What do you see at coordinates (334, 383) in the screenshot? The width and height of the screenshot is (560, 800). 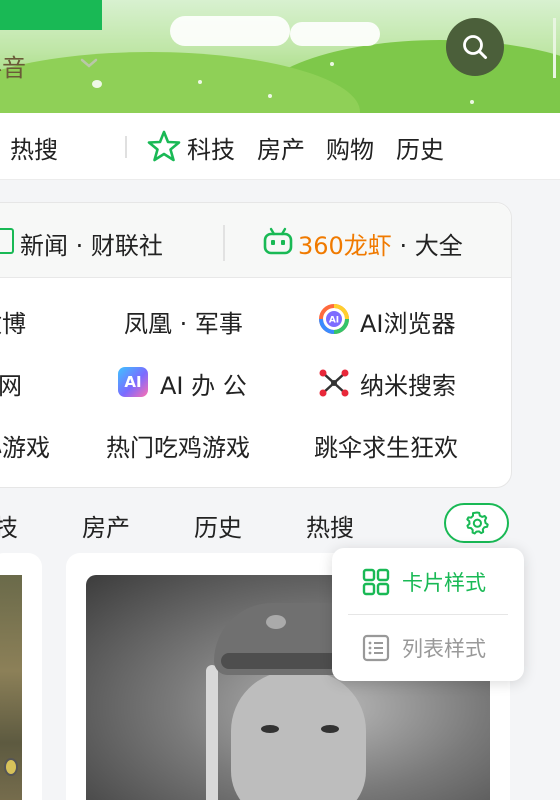 I see `nami-search-icon` at bounding box center [334, 383].